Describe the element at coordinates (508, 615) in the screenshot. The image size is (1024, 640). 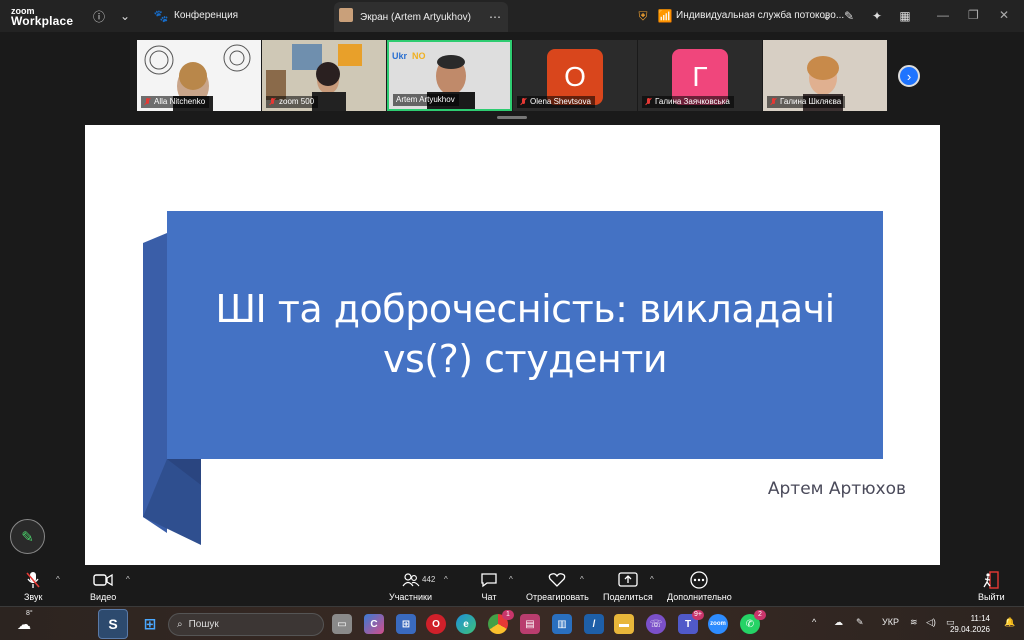
I see `chrome-badge: 1` at that location.